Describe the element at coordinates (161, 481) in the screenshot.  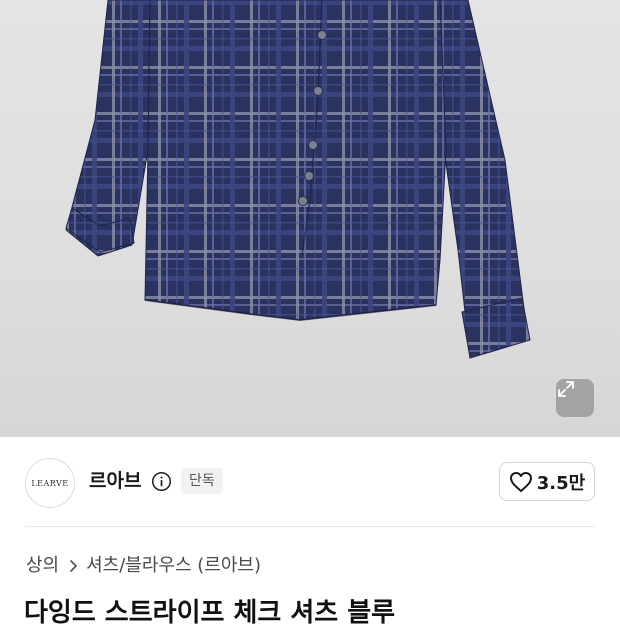
I see `info-icon` at that location.